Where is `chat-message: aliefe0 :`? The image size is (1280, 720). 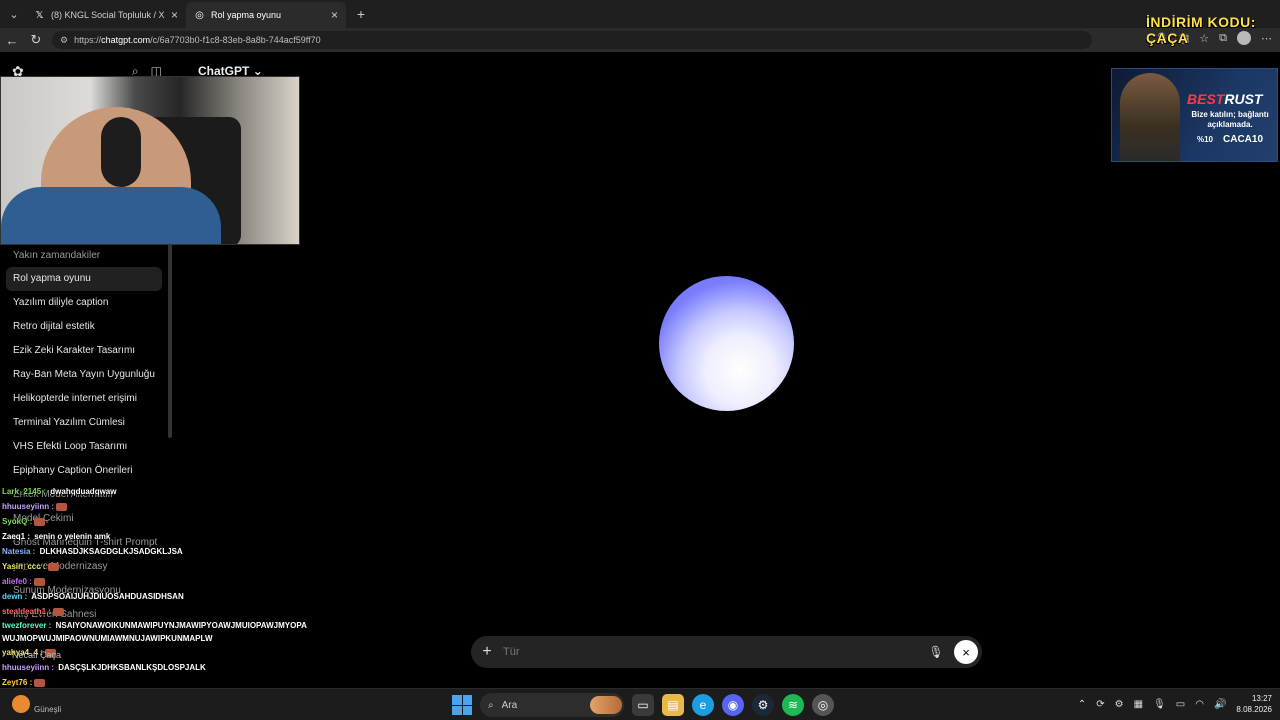 chat-message: aliefe0 : is located at coordinates (157, 581).